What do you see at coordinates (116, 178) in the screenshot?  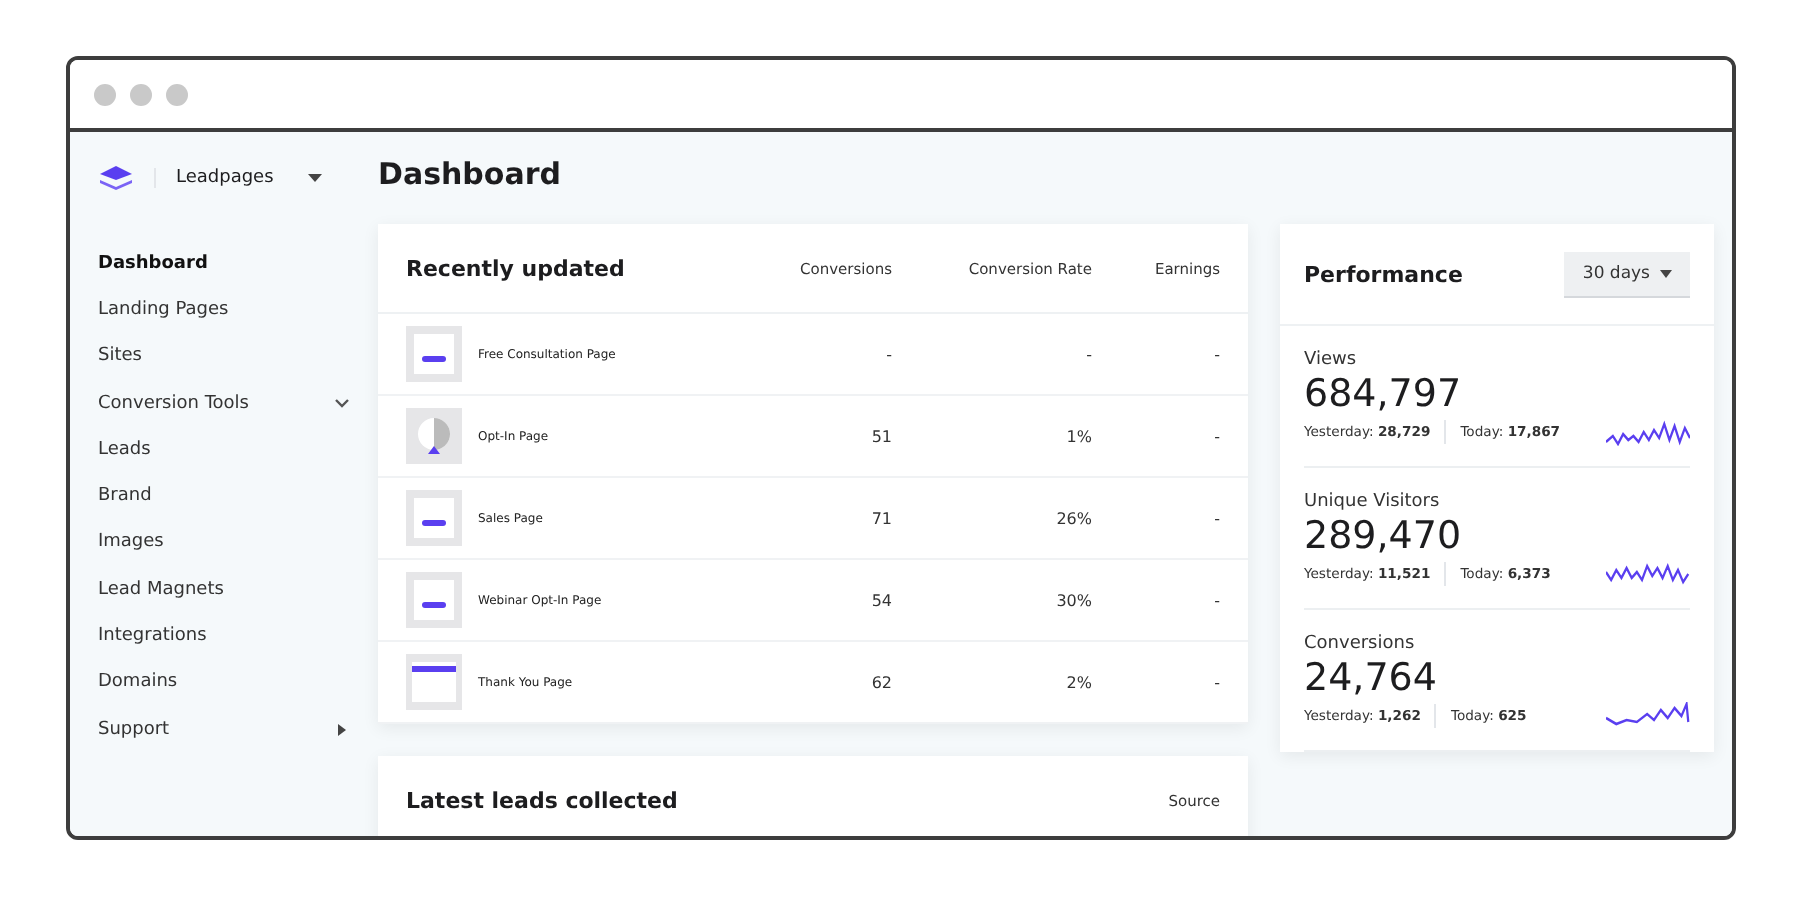 I see `layers-logo-icon` at bounding box center [116, 178].